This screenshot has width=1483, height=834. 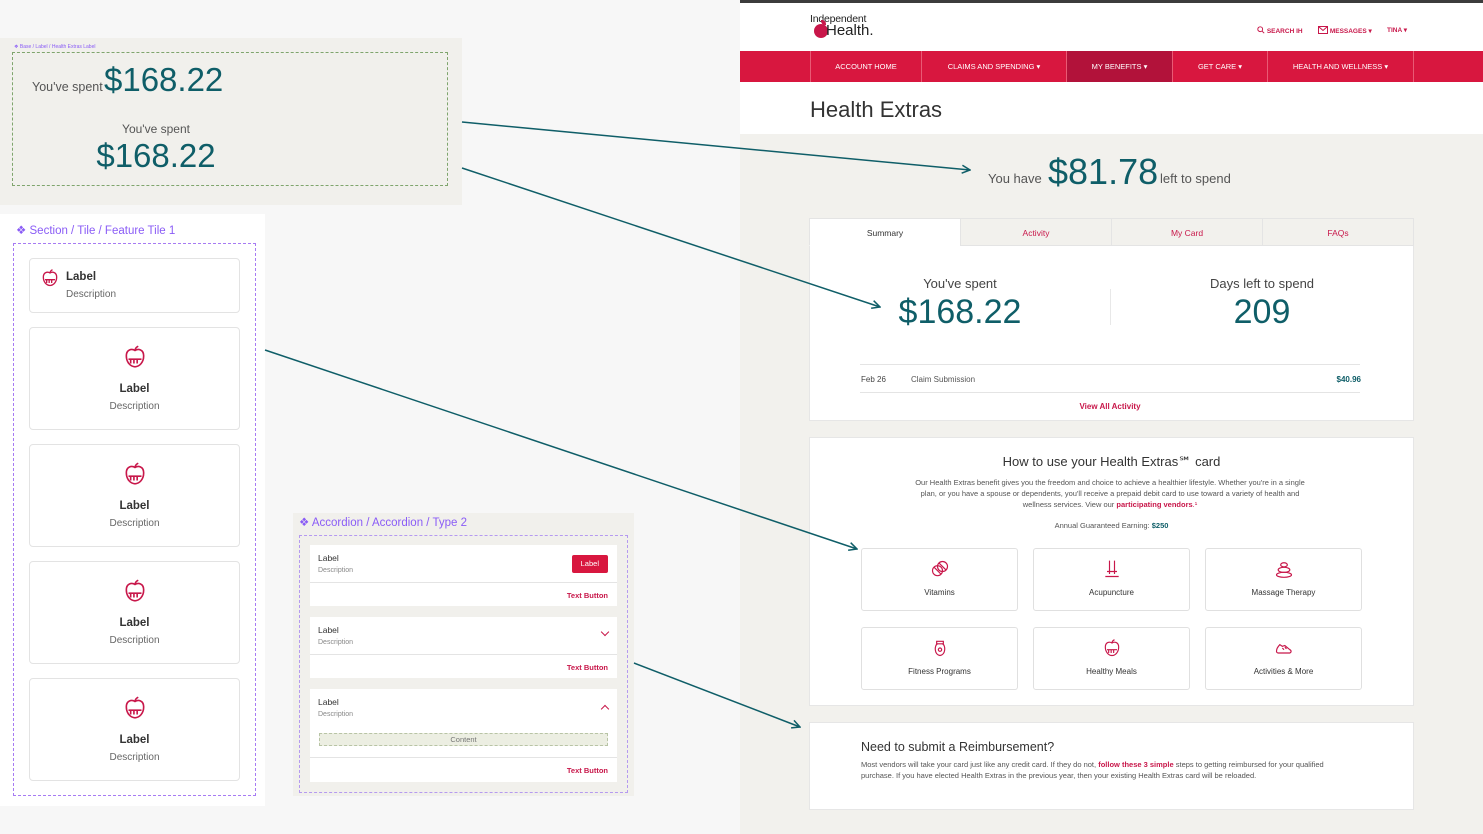 What do you see at coordinates (1284, 31) in the screenshot?
I see `search-label: SEARCH IH` at bounding box center [1284, 31].